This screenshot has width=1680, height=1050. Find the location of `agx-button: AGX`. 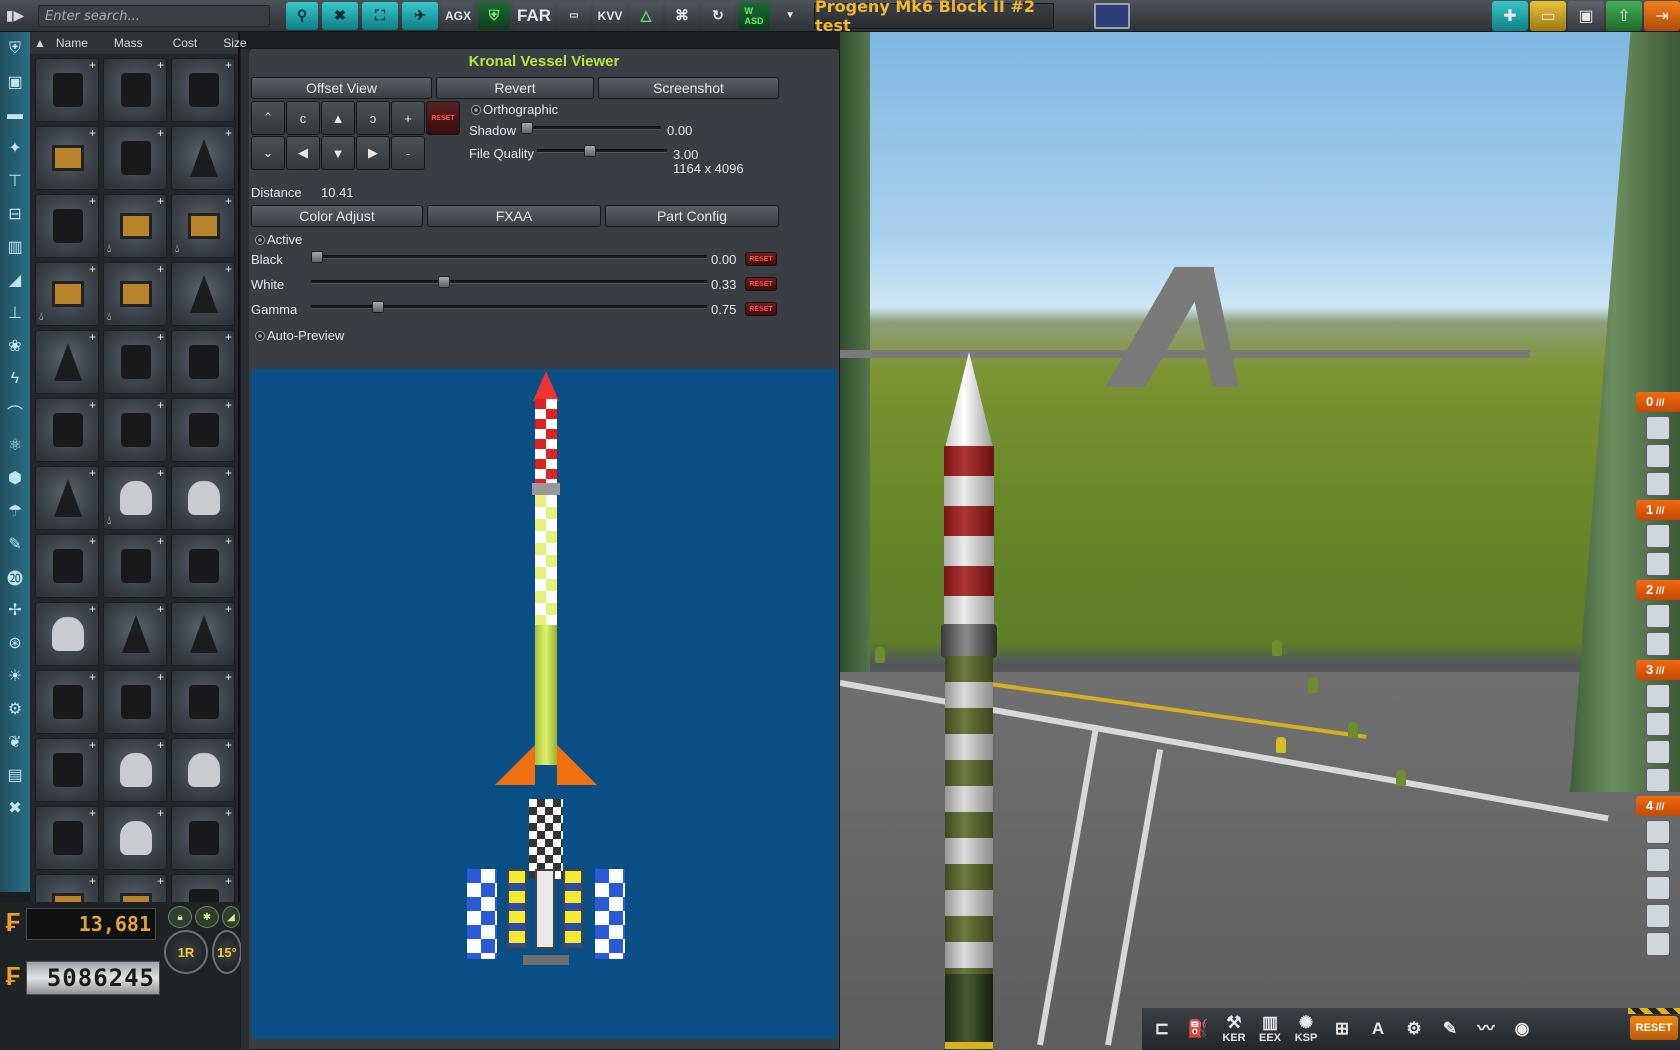

agx-button: AGX is located at coordinates (458, 15).